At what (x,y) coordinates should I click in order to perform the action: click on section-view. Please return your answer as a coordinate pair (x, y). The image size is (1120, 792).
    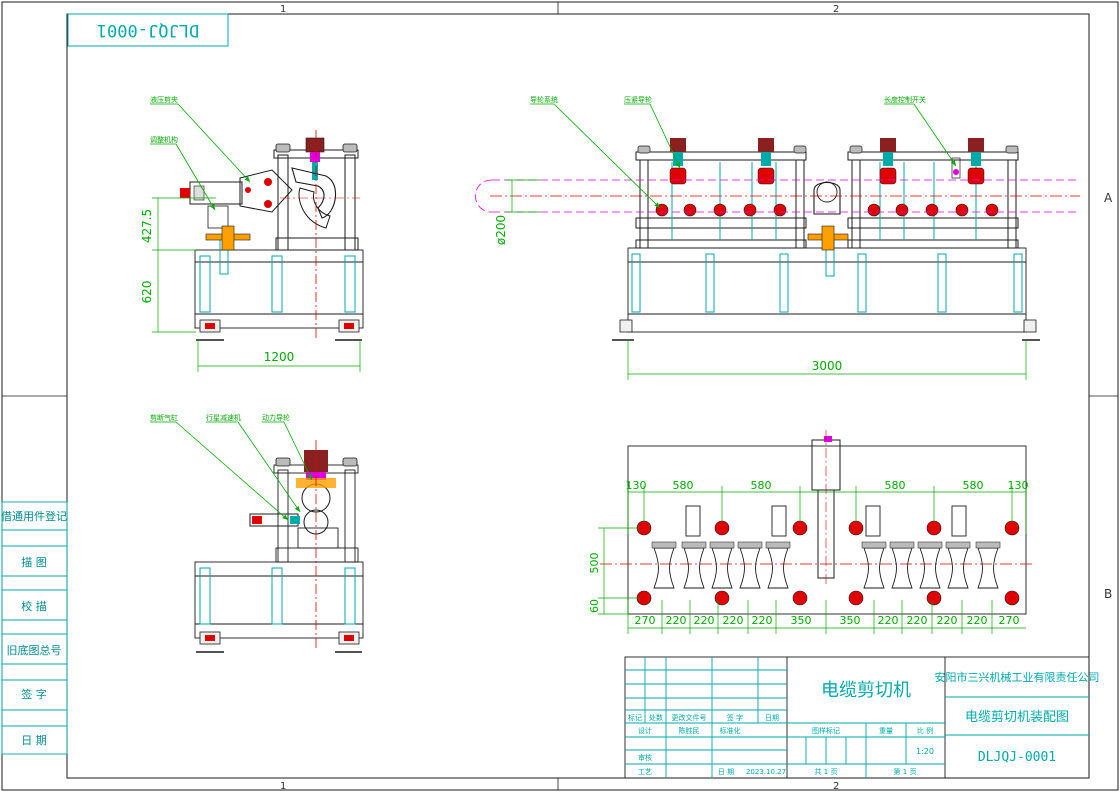
    Looking at the image, I should click on (257, 537).